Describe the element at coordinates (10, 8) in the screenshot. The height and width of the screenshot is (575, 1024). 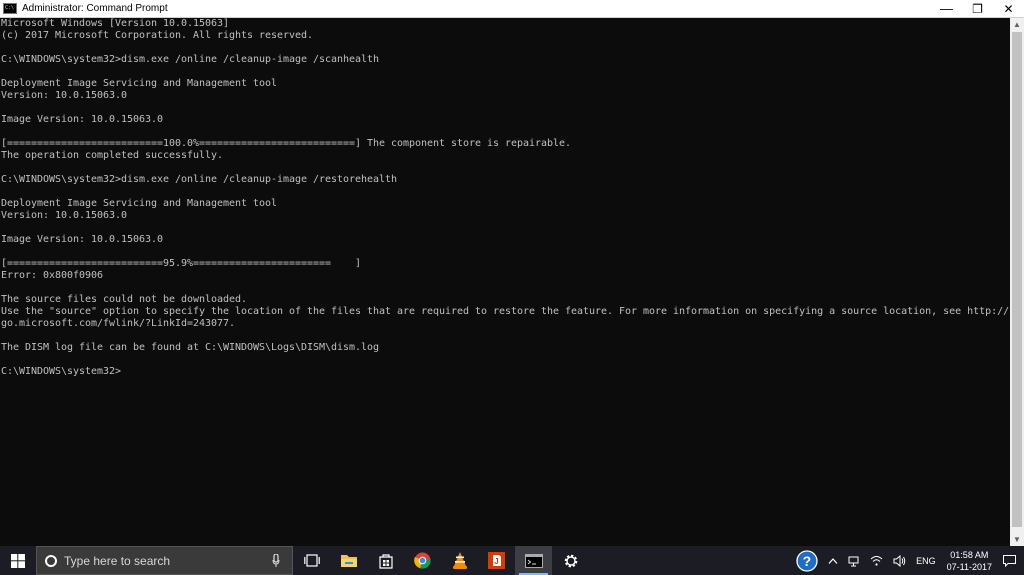
I see `command-prompt-icon` at that location.